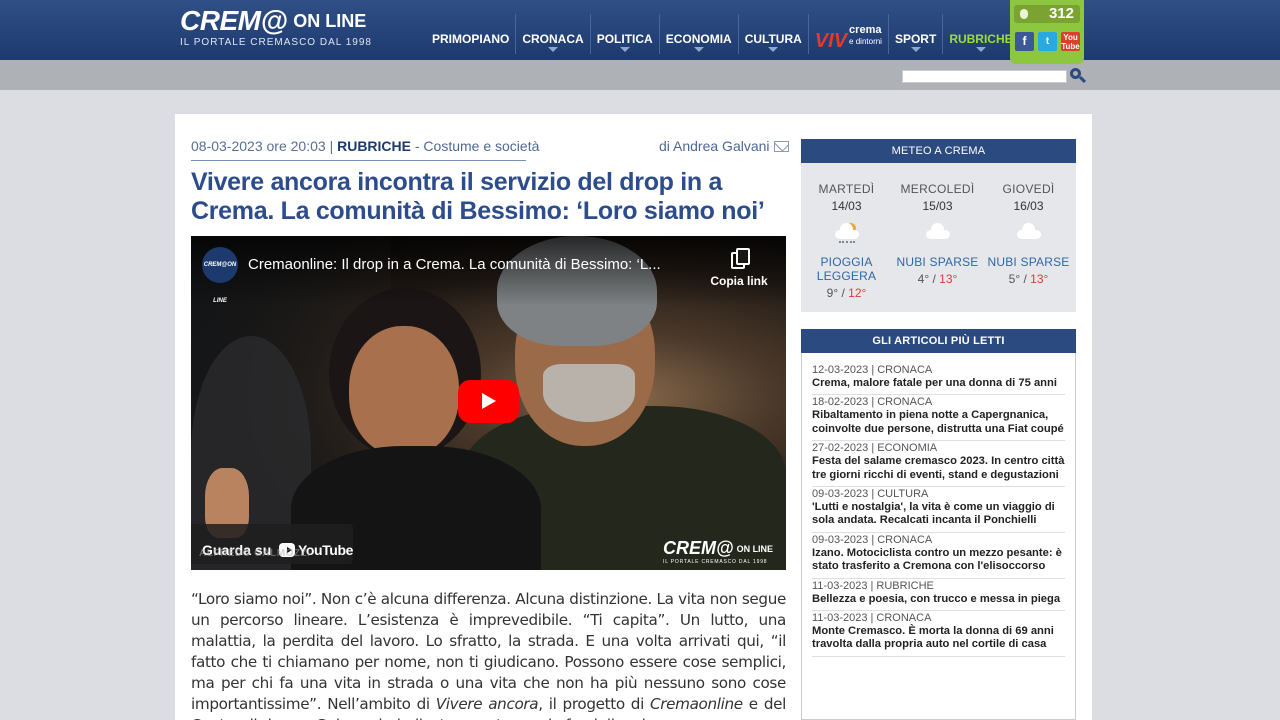 This screenshot has width=1280, height=720. I want to click on emphasis-vivere-ancora: Vivere ancora, so click(487, 704).